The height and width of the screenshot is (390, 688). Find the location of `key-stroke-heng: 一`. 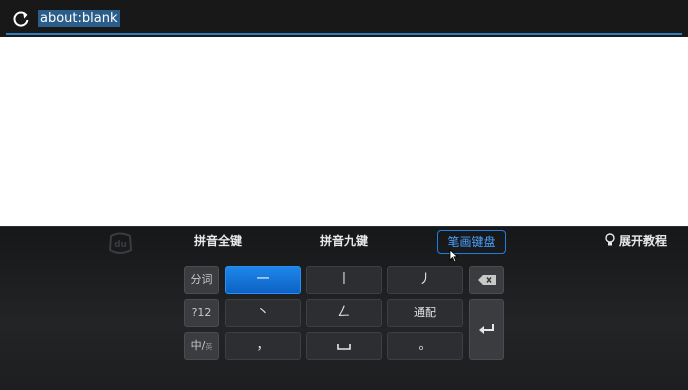

key-stroke-heng: 一 is located at coordinates (263, 280).